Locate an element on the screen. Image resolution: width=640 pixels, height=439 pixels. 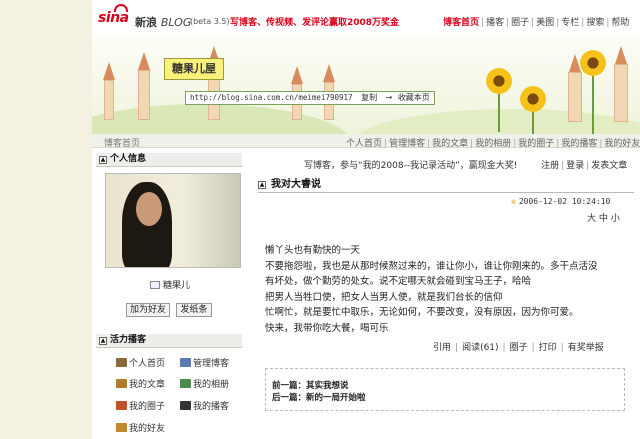
link-manage-blog: 管理博客 is located at coordinates (407, 144).